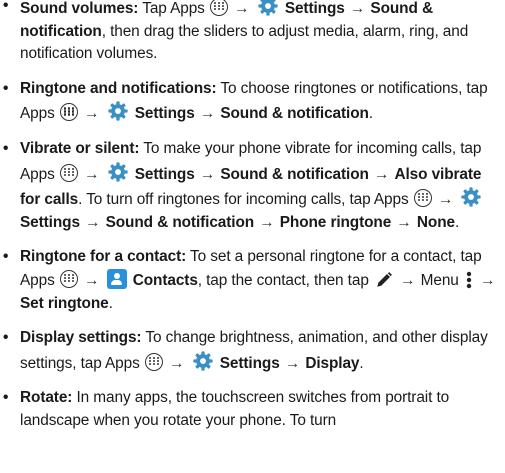  What do you see at coordinates (439, 280) in the screenshot?
I see `menu-label: Menu` at bounding box center [439, 280].